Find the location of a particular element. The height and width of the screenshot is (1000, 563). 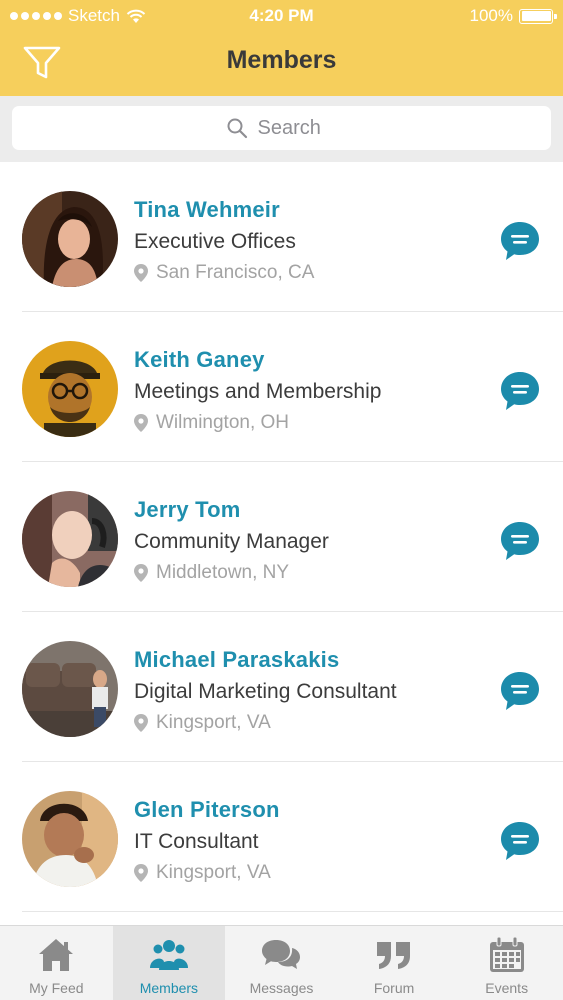

member-department: Executive Offices is located at coordinates (215, 241).